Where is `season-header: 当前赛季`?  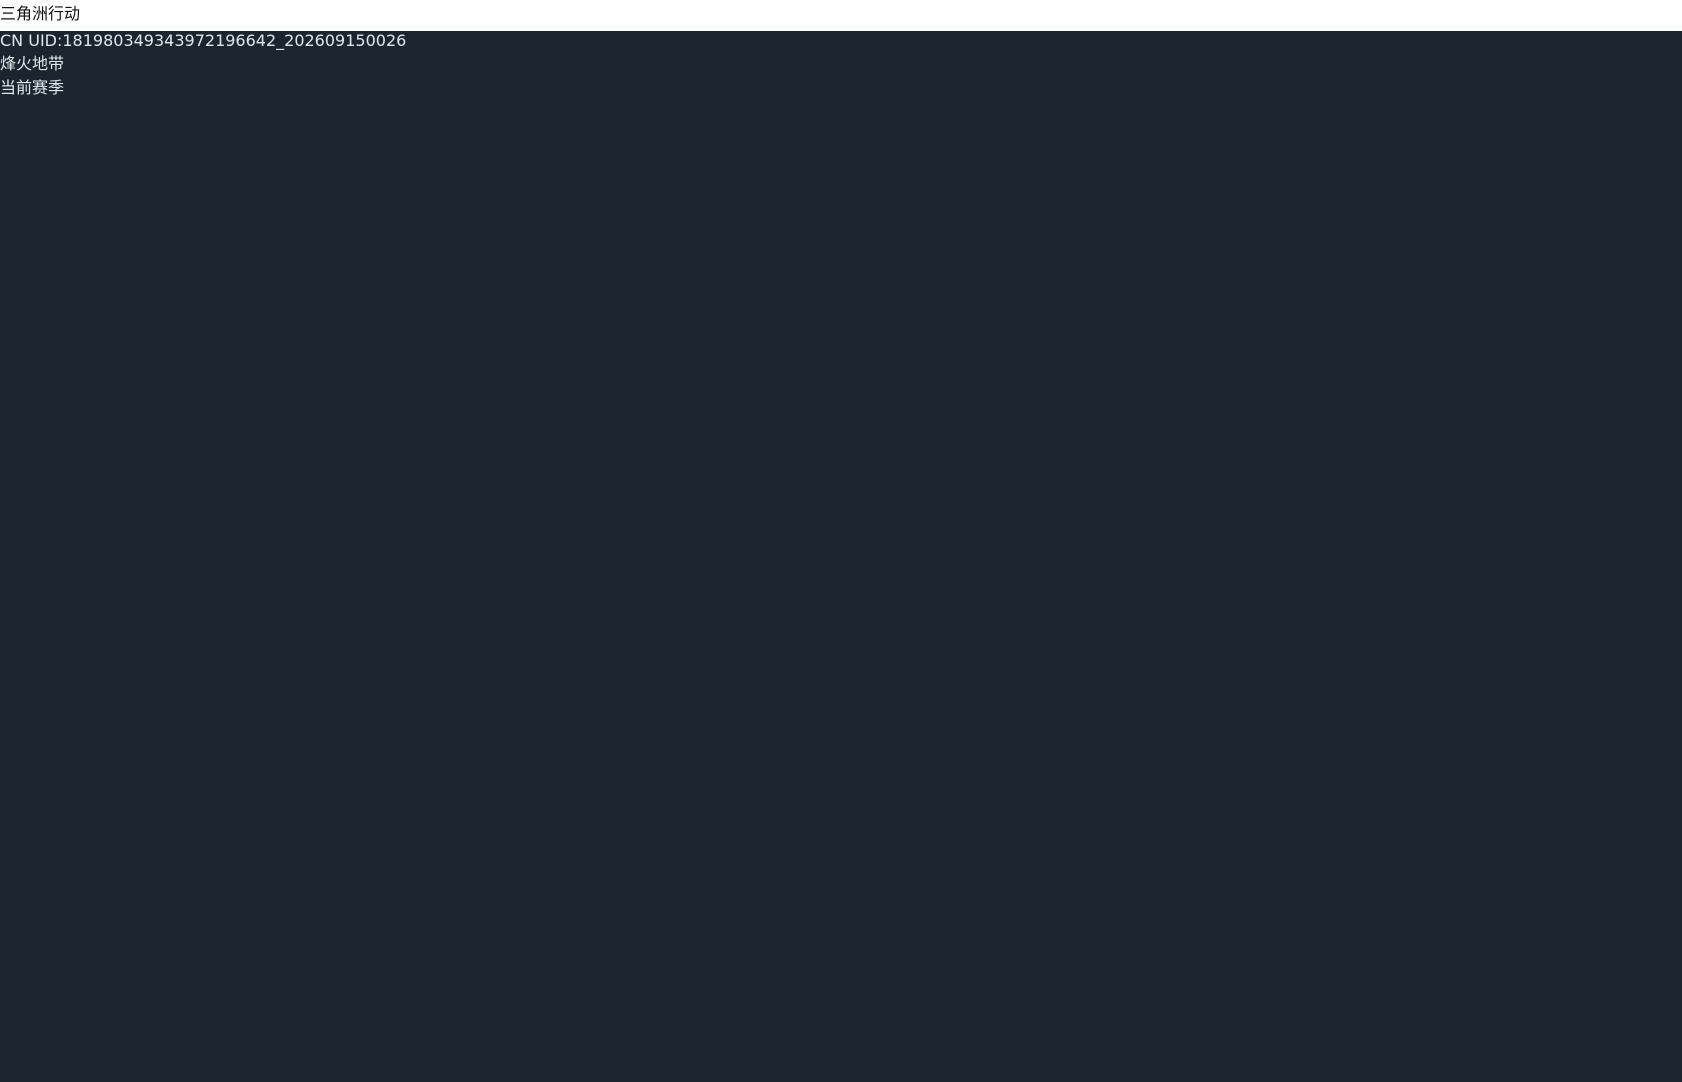 season-header: 当前赛季 is located at coordinates (32, 87).